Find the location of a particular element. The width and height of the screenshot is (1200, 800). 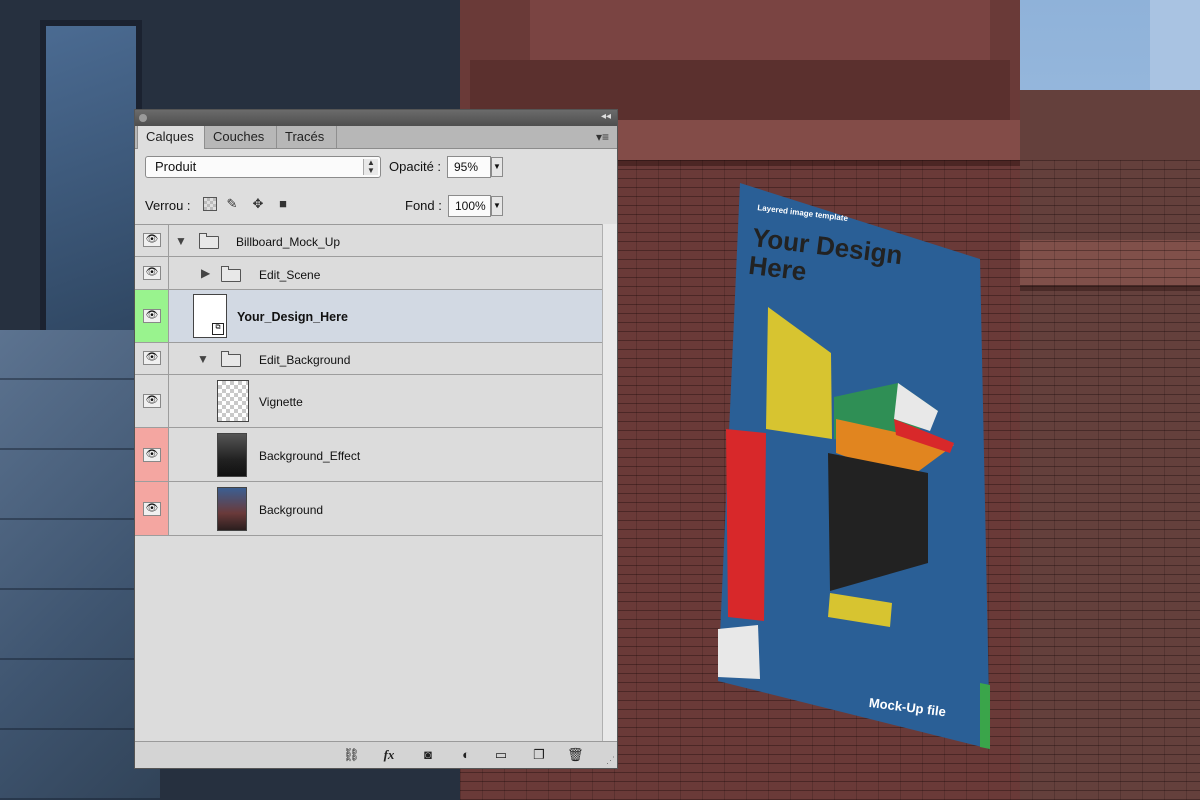

panel-titlebar: ◂◂ is located at coordinates (376, 118).